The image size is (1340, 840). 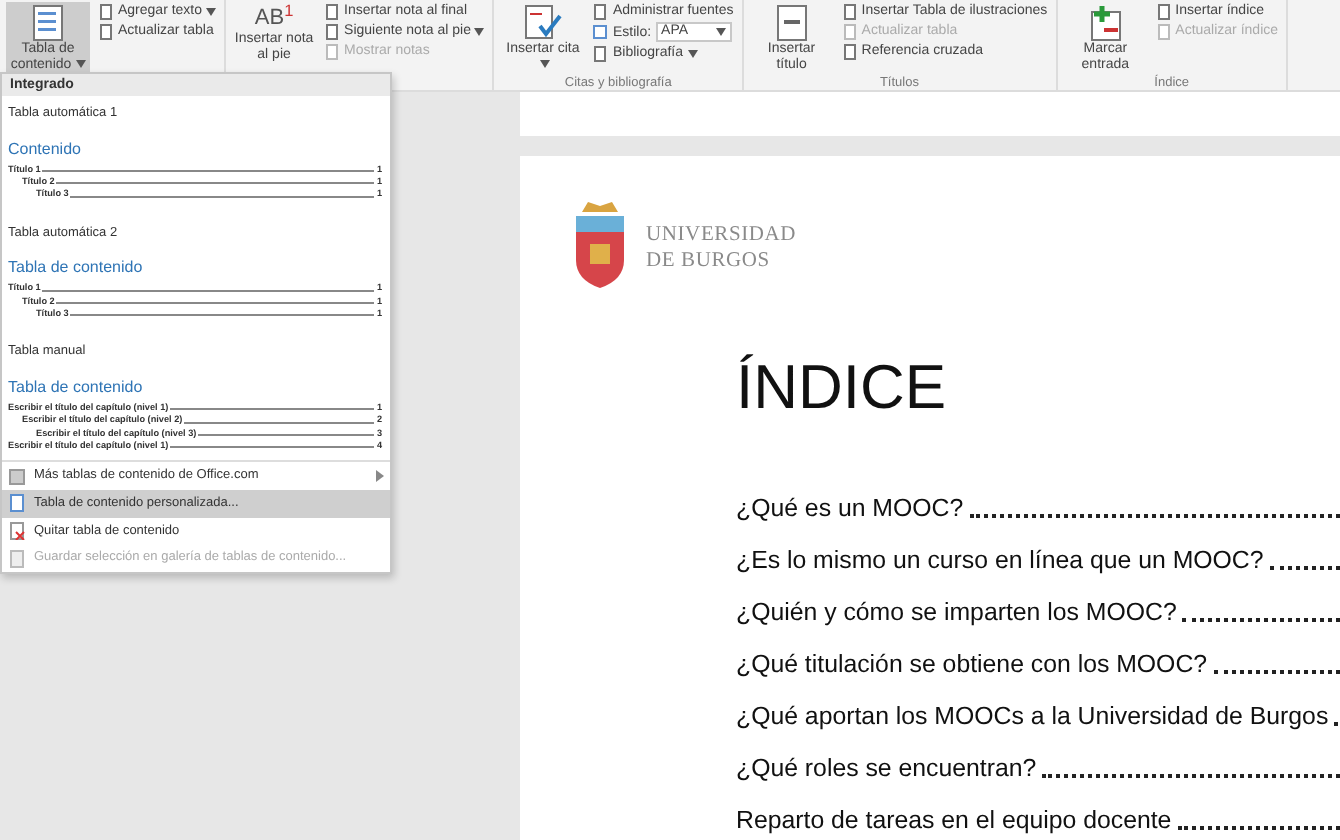 What do you see at coordinates (709, 261) in the screenshot?
I see `logo-text: DE BURGOS` at bounding box center [709, 261].